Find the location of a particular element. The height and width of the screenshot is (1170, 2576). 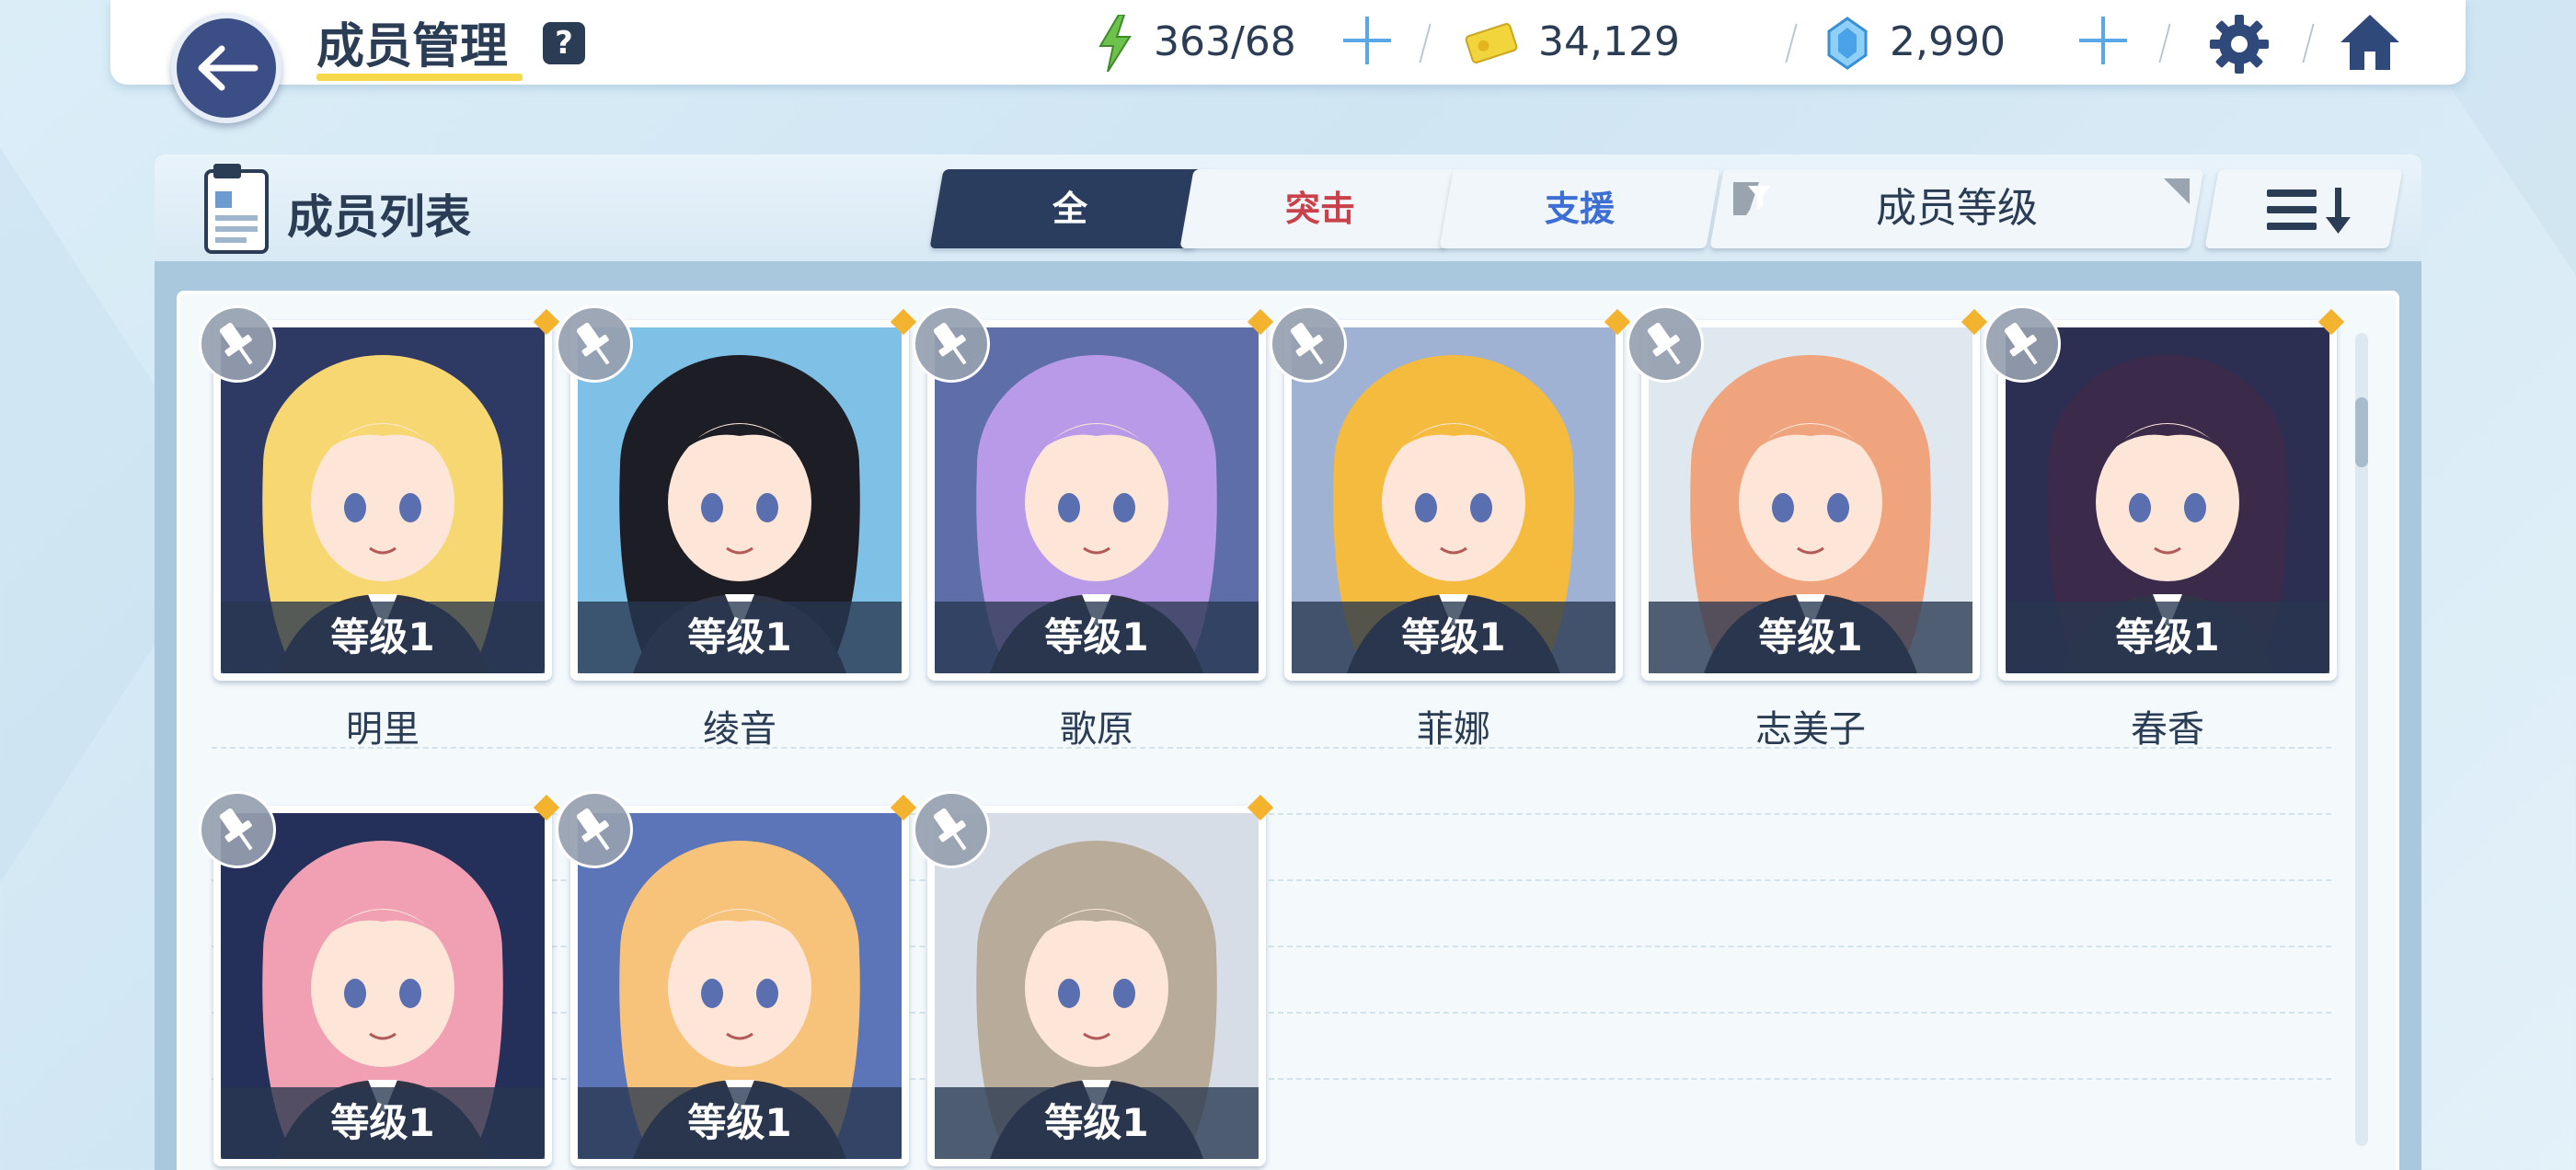

tab-striker-label: 突击 is located at coordinates (1319, 209).